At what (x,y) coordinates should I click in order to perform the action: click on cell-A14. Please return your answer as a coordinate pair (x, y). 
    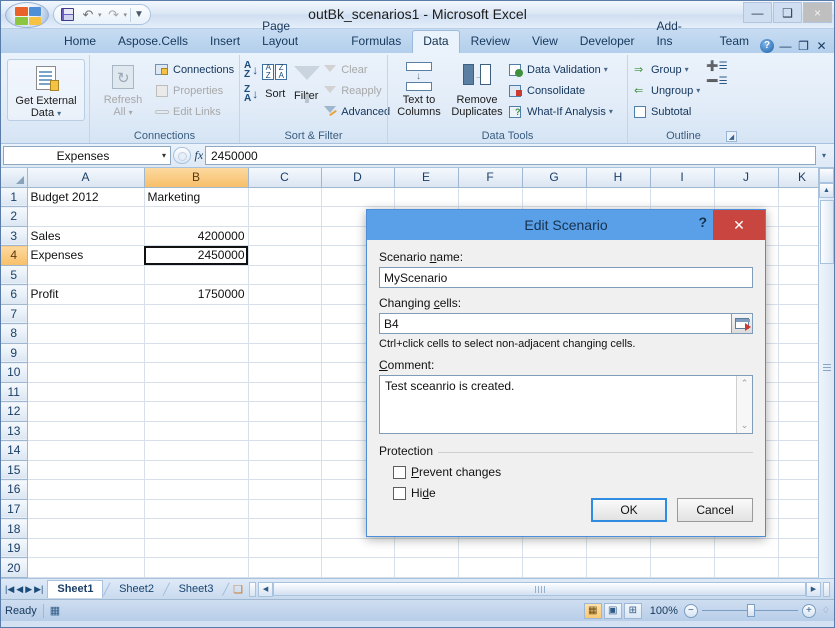
    Looking at the image, I should click on (86, 450).